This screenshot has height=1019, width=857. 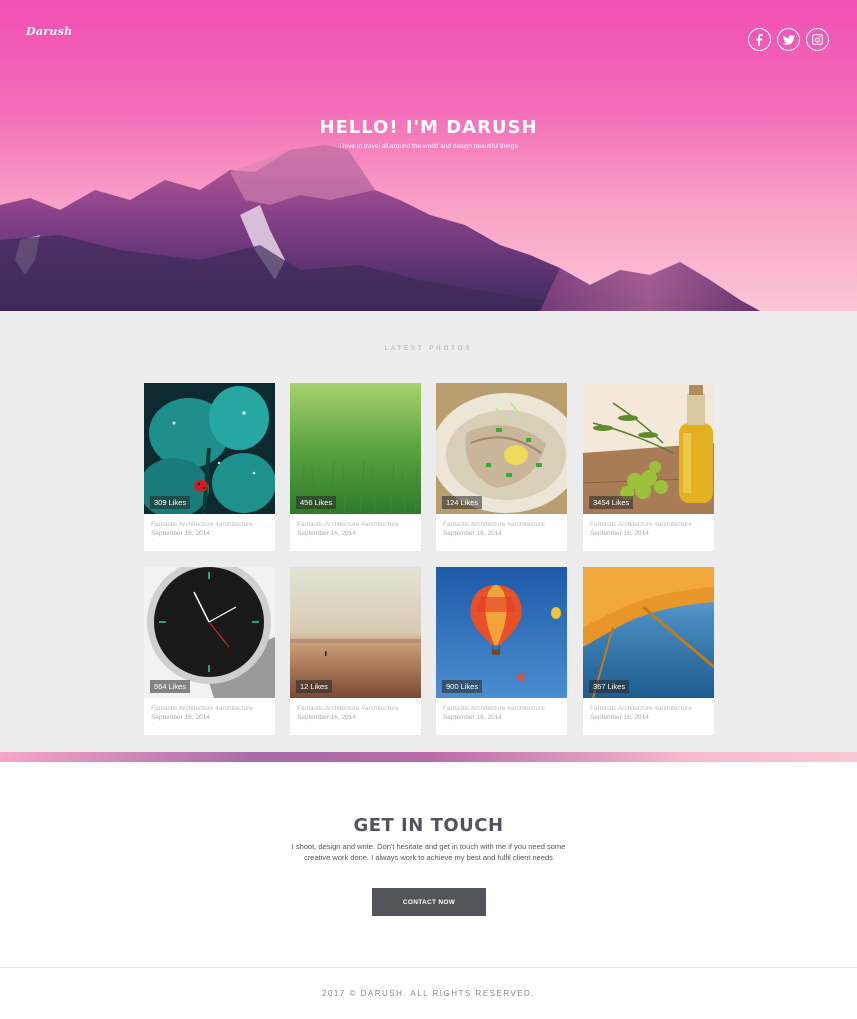 What do you see at coordinates (170, 502) in the screenshot?
I see `likes-badge: 309 Likes` at bounding box center [170, 502].